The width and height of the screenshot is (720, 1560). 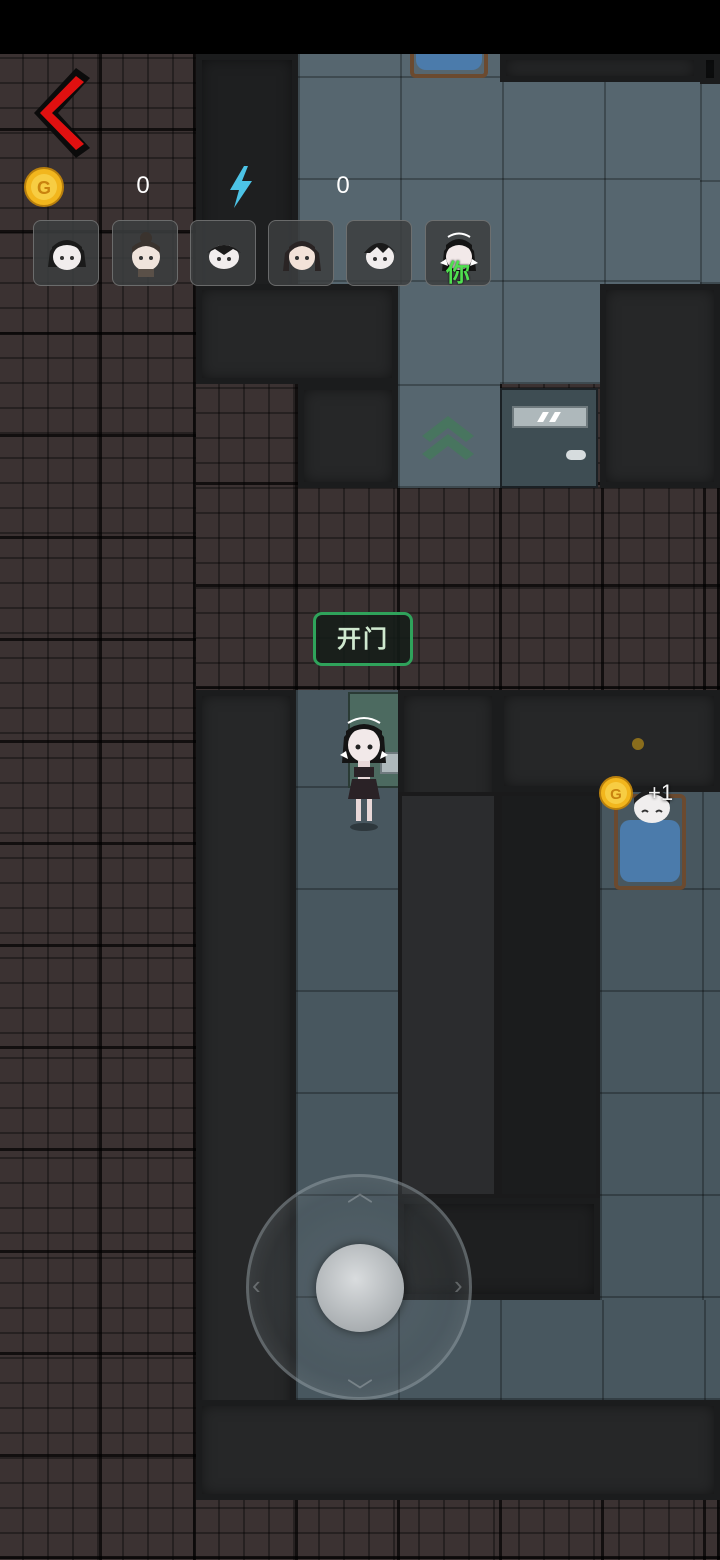 I want to click on energy-count: 0, so click(x=343, y=185).